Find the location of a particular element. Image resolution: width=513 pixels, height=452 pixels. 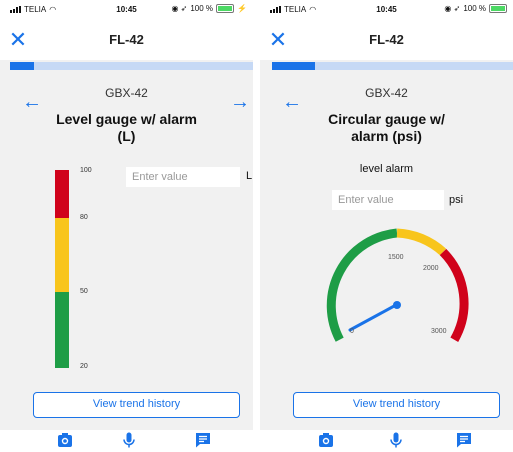

gauge-label-2000: 2000 is located at coordinates (431, 268).